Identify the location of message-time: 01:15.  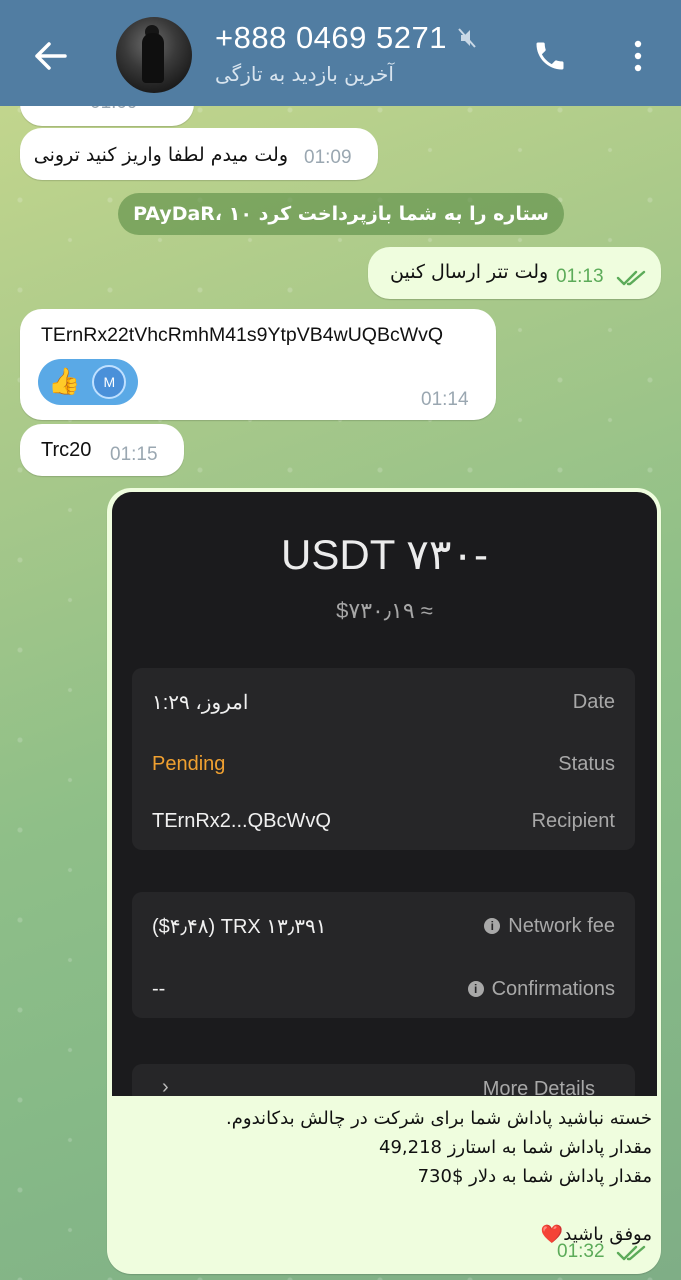
(134, 454).